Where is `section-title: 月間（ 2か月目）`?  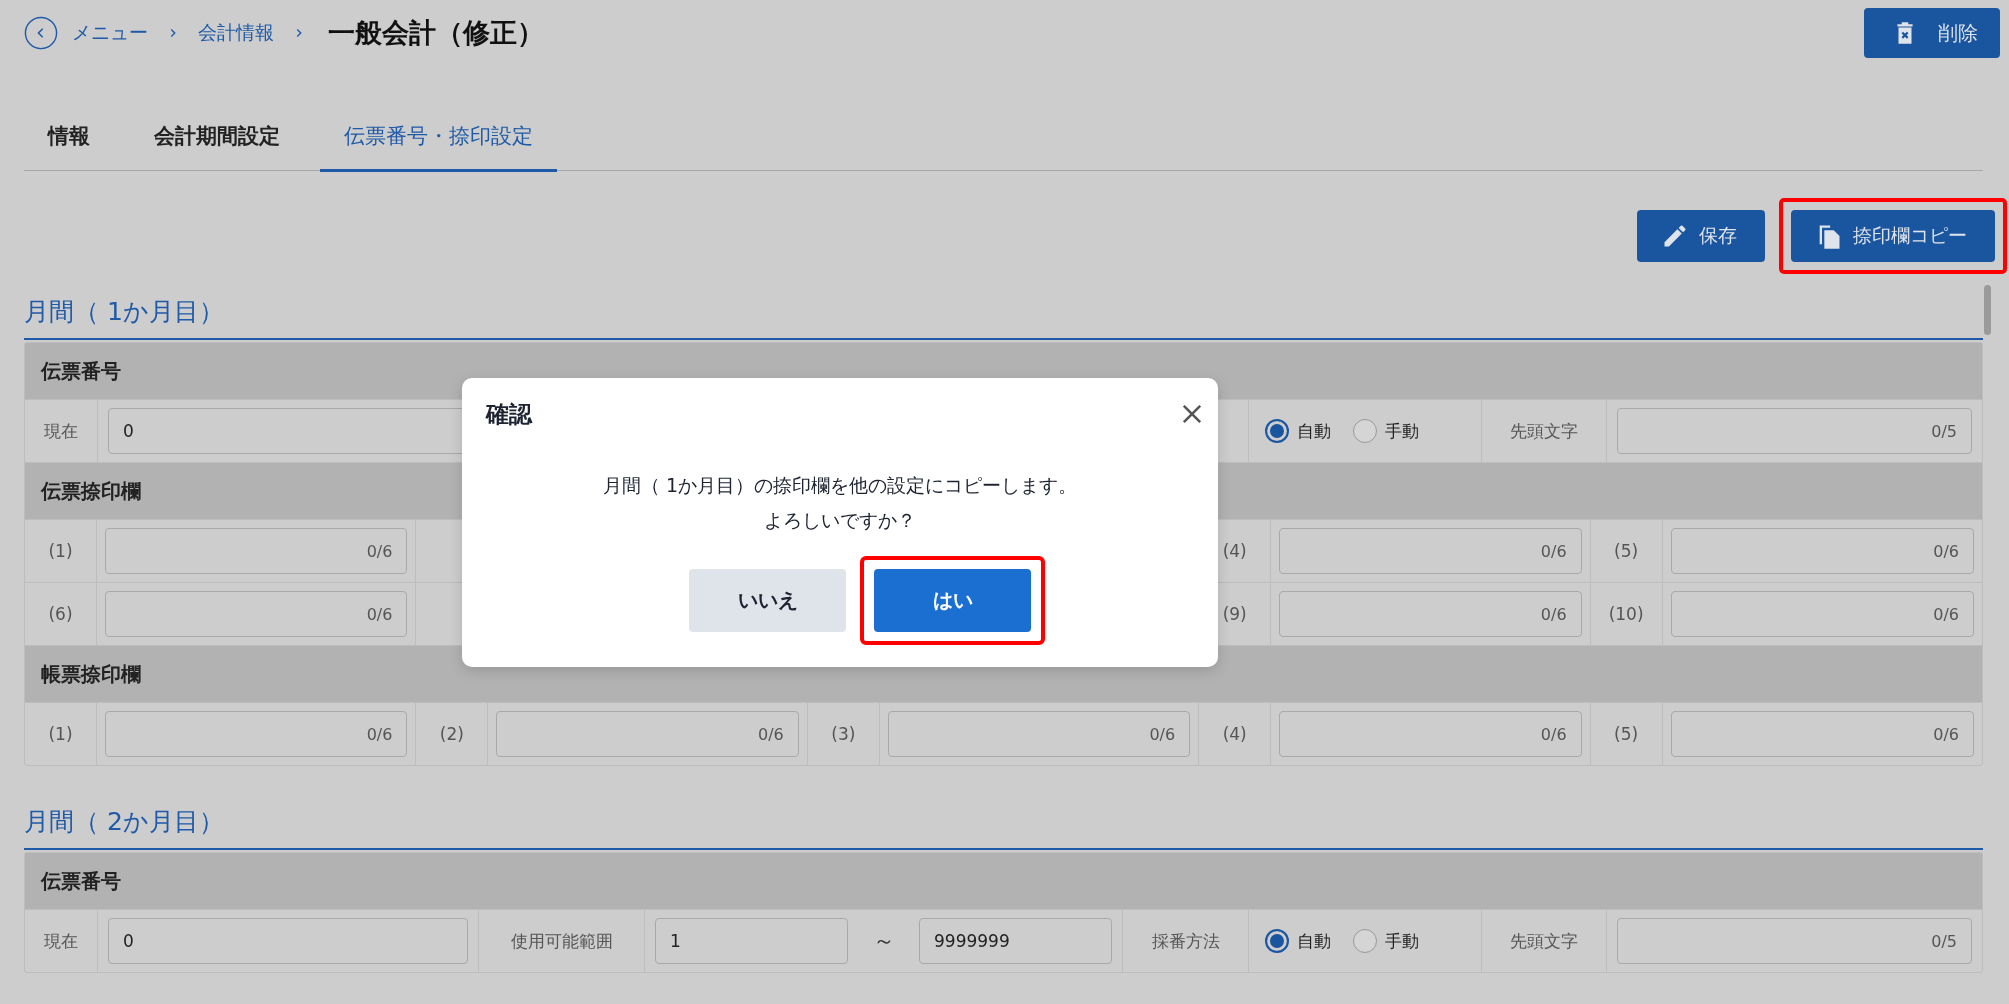 section-title: 月間（ 2か月目） is located at coordinates (1003, 826).